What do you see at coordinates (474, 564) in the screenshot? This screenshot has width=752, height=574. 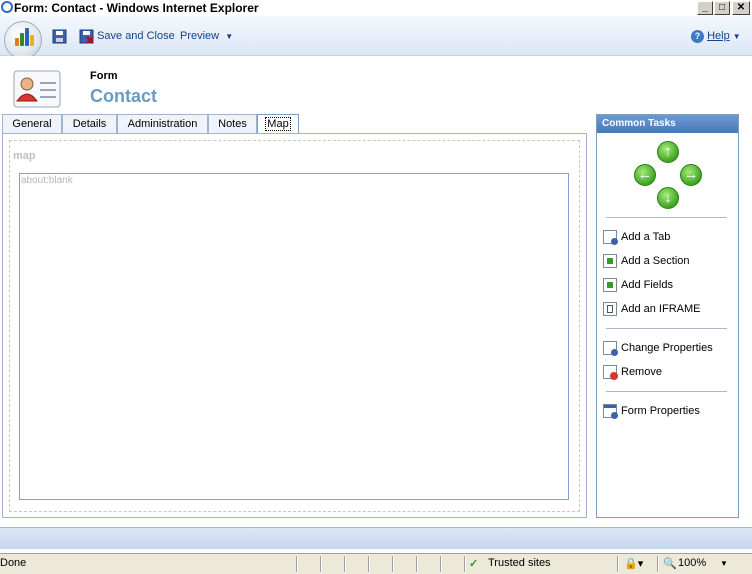 I see `trusted-check-icon: ✓` at bounding box center [474, 564].